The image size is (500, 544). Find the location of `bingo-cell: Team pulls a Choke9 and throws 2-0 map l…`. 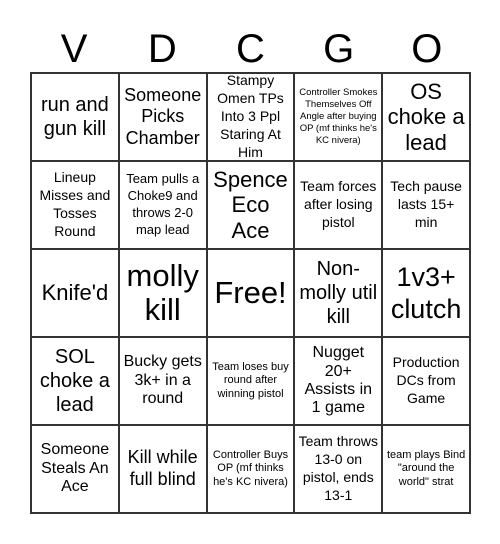

bingo-cell: Team pulls a Choke9 and throws 2-0 map l… is located at coordinates (162, 205).